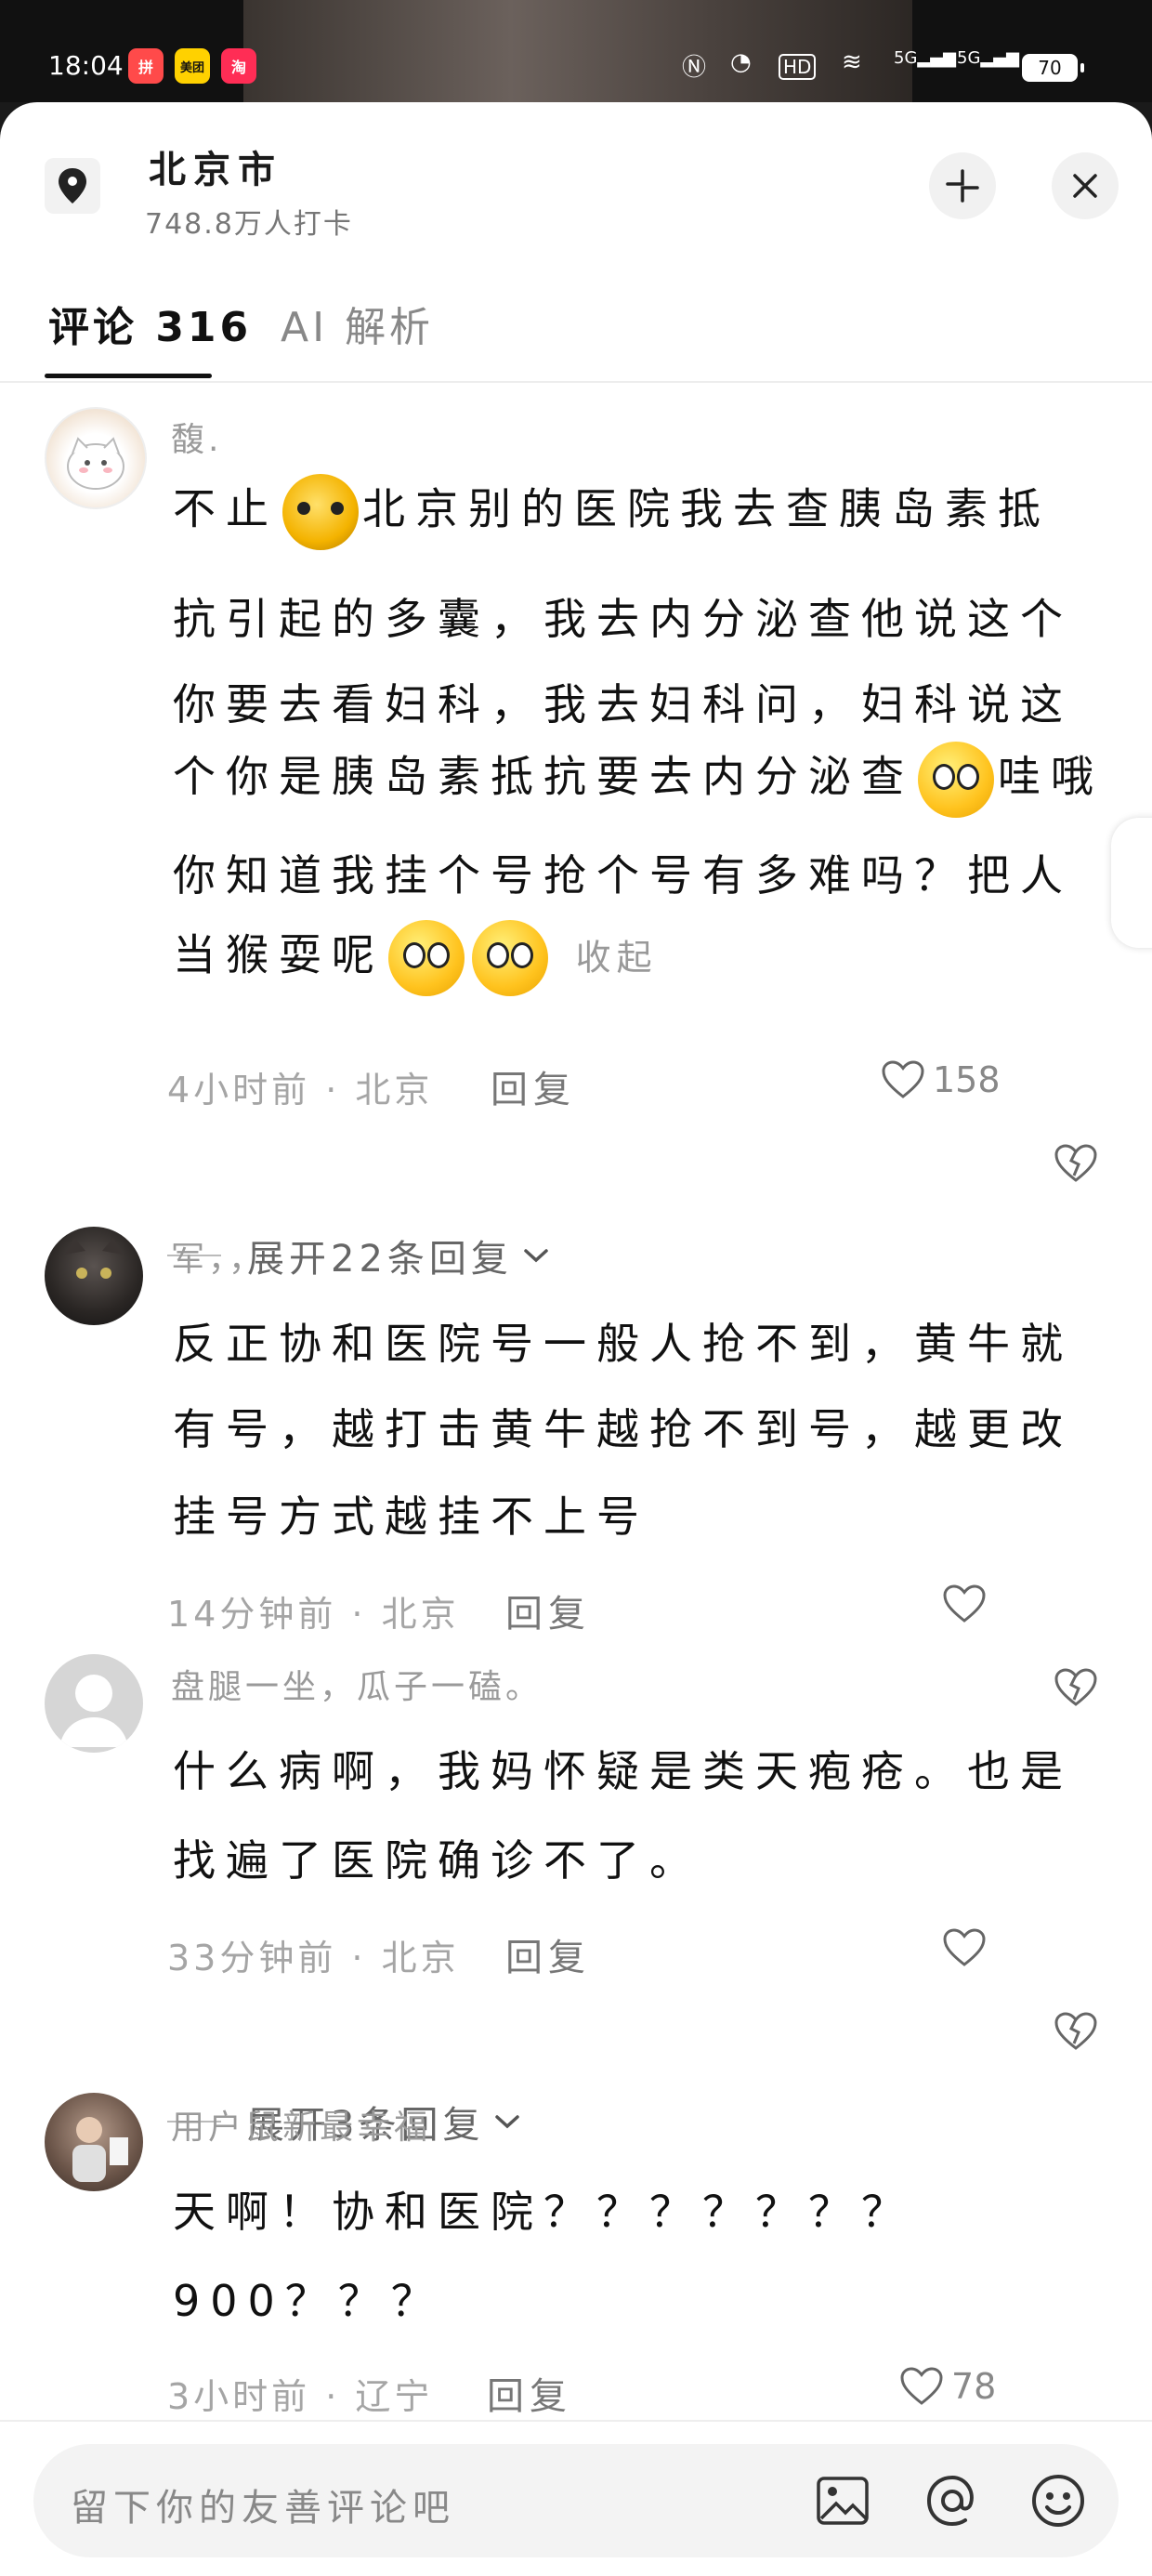 The width and height of the screenshot is (1152, 2576). What do you see at coordinates (437, 1860) in the screenshot?
I see `comment-text-line: 找遍了医院确诊不了。` at bounding box center [437, 1860].